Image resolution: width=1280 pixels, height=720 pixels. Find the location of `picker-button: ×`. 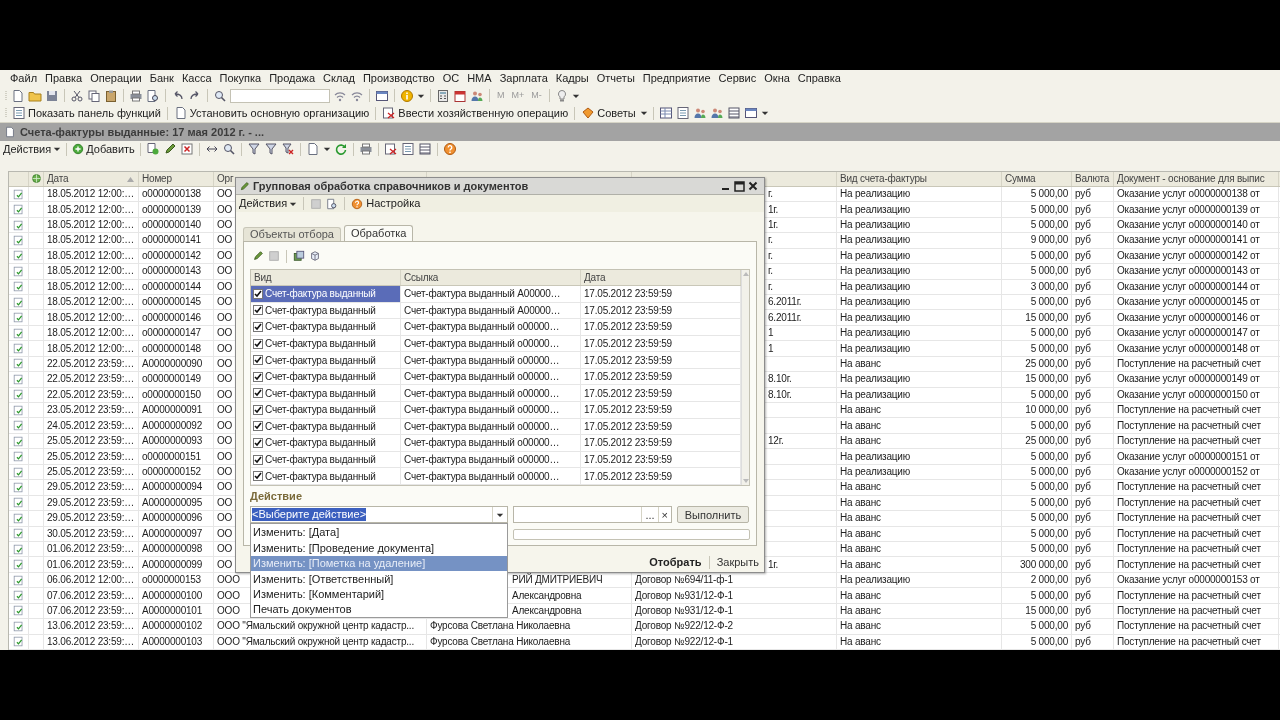

picker-button: × is located at coordinates (664, 514).